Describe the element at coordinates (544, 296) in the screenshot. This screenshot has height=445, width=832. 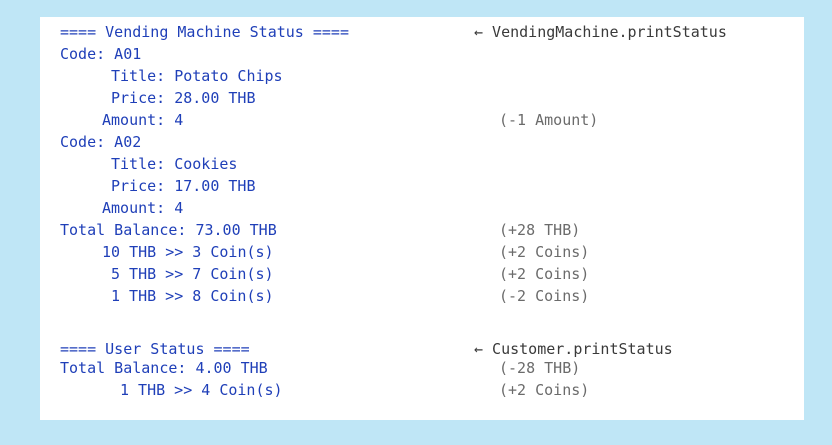
I see `coin-change-note: (-2 Coins)` at that location.